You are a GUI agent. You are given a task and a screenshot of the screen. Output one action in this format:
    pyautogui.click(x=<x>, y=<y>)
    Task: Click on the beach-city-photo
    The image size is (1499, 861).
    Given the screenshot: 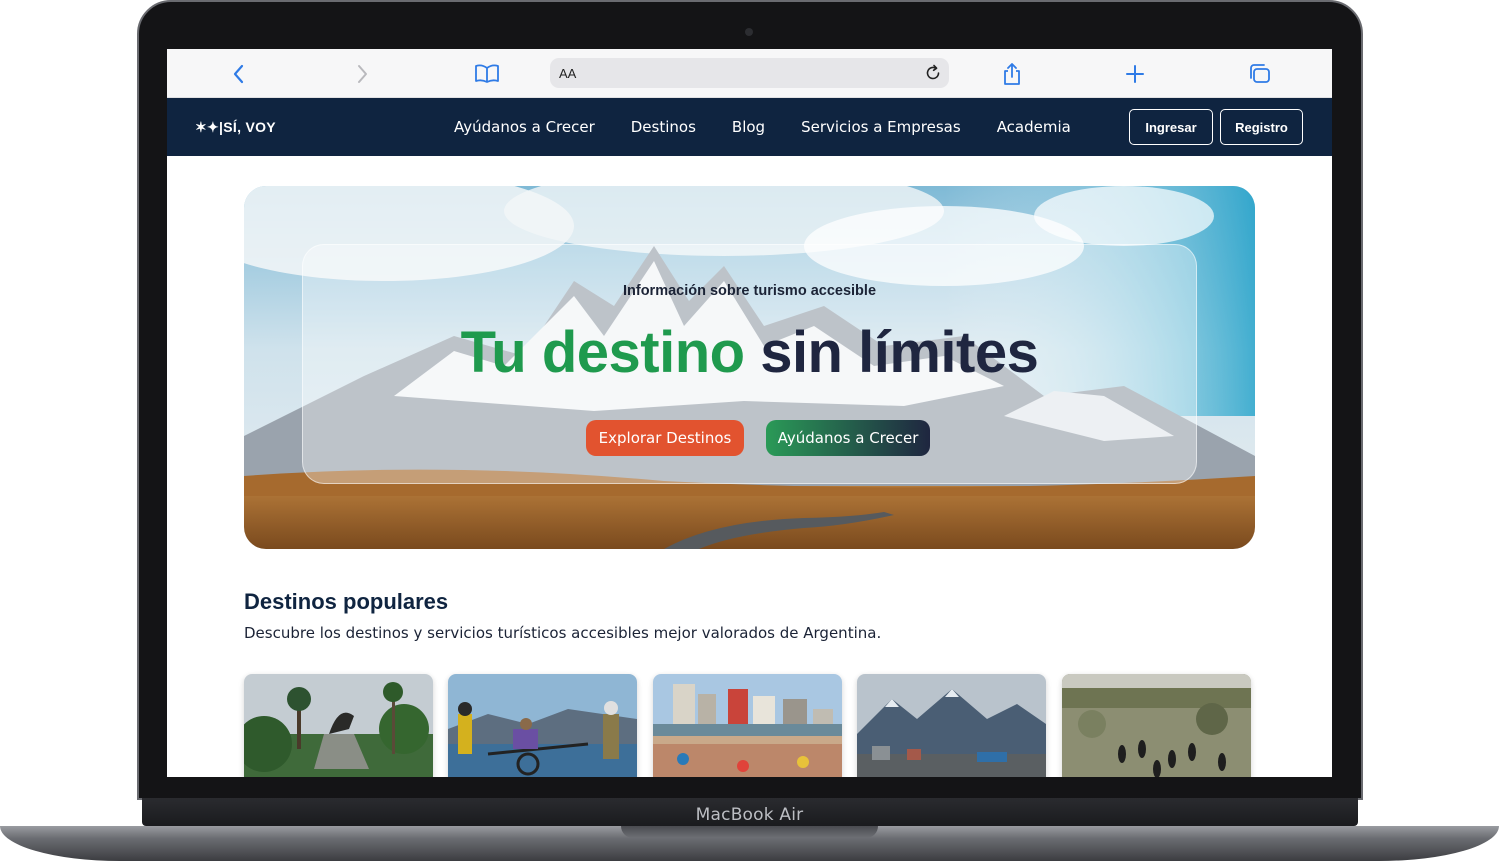 What is the action you would take?
    pyautogui.click(x=747, y=725)
    